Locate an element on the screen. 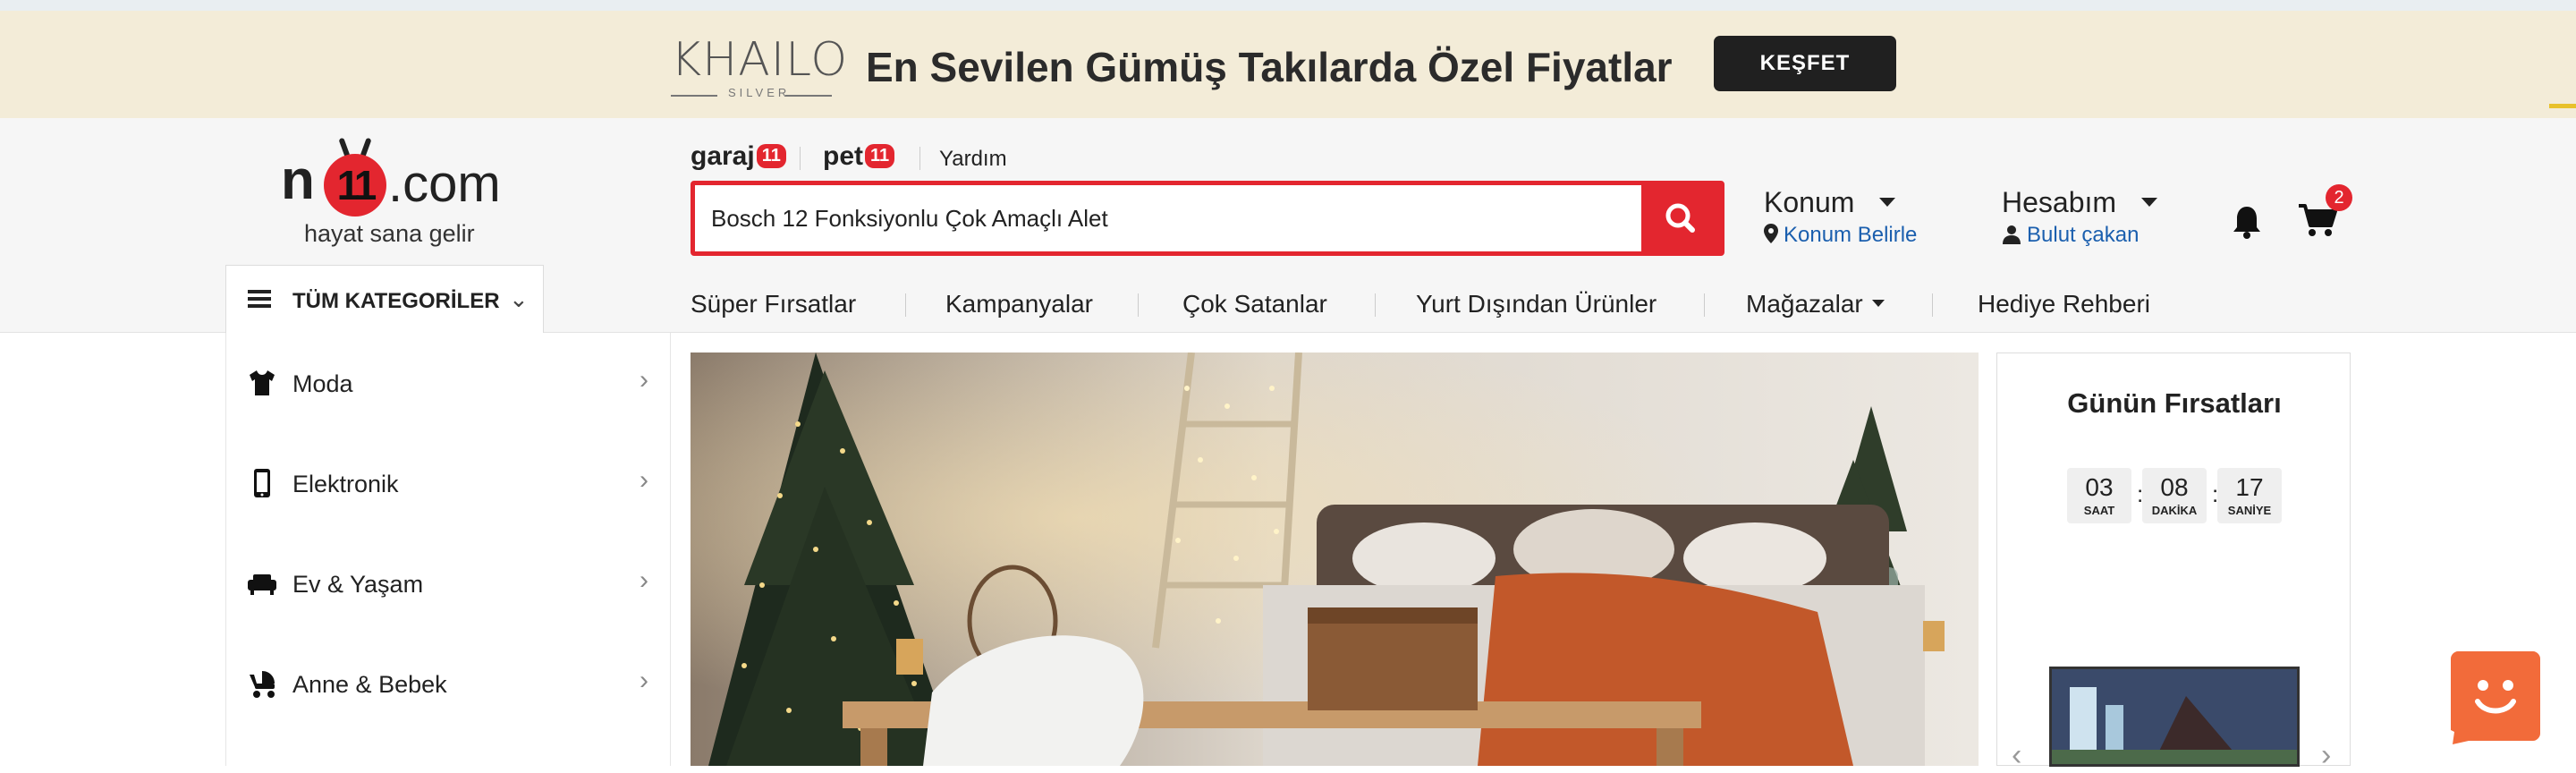  timer-seconds: 17 SANİYE is located at coordinates (2249, 495).